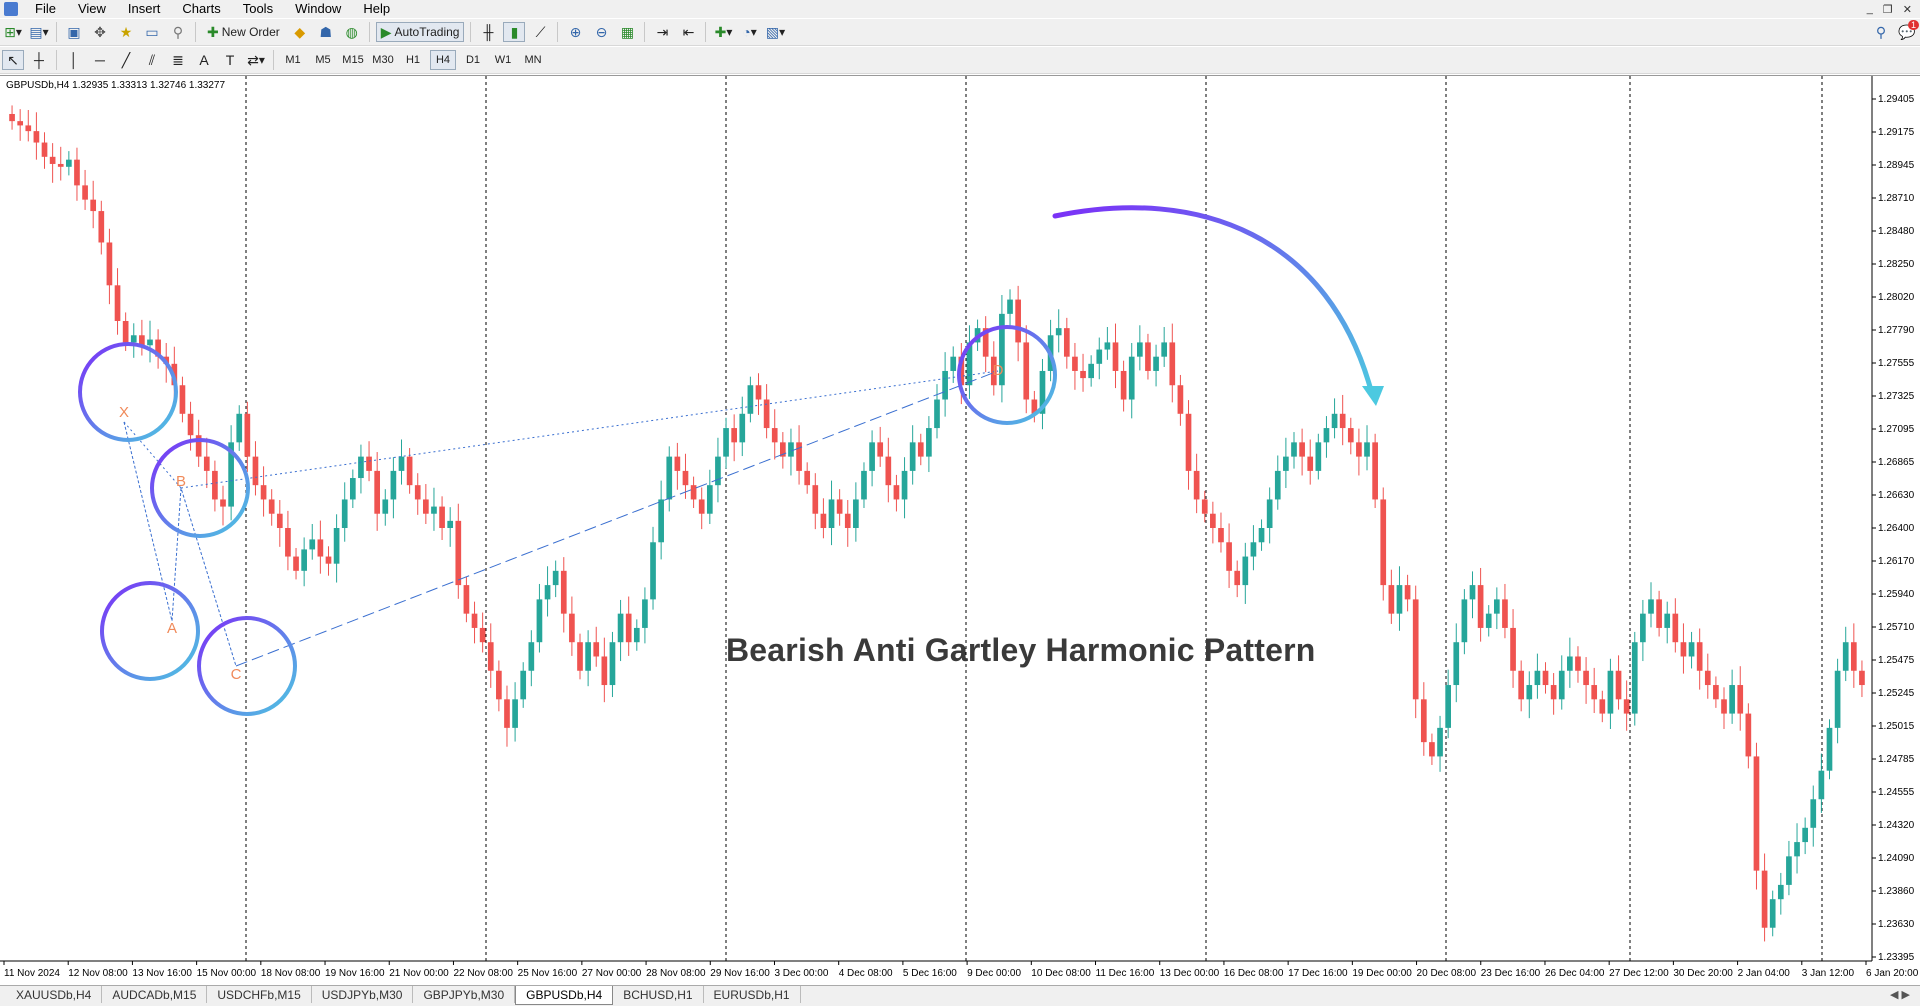  Describe the element at coordinates (236, 674) in the screenshot. I see `pattern-label-c: C` at that location.